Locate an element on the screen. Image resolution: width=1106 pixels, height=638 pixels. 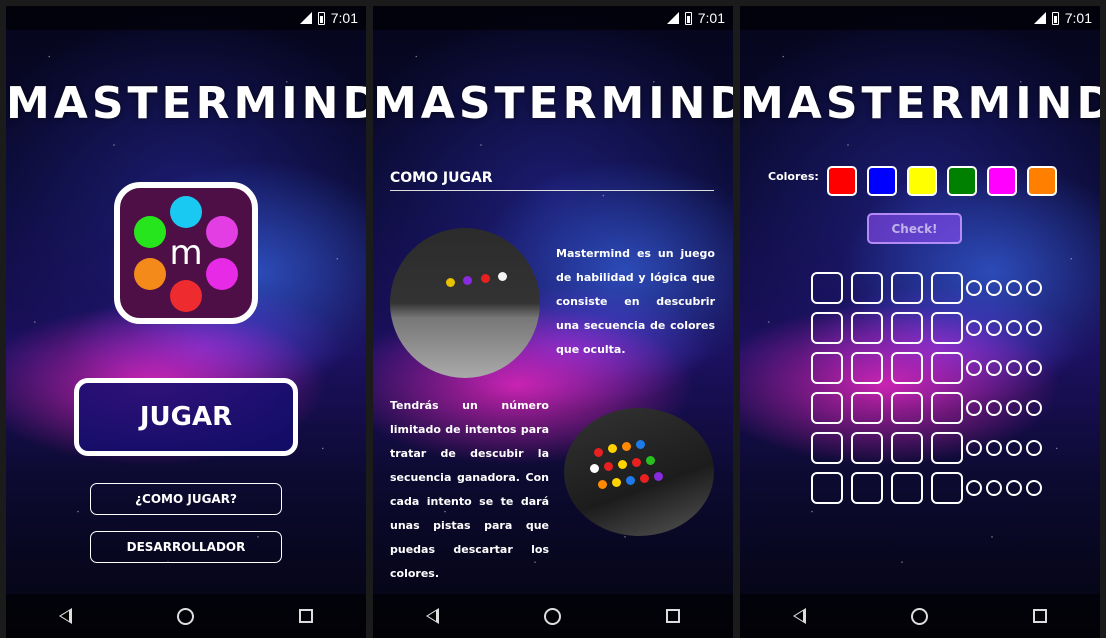
board-photo-top is located at coordinates (465, 303).